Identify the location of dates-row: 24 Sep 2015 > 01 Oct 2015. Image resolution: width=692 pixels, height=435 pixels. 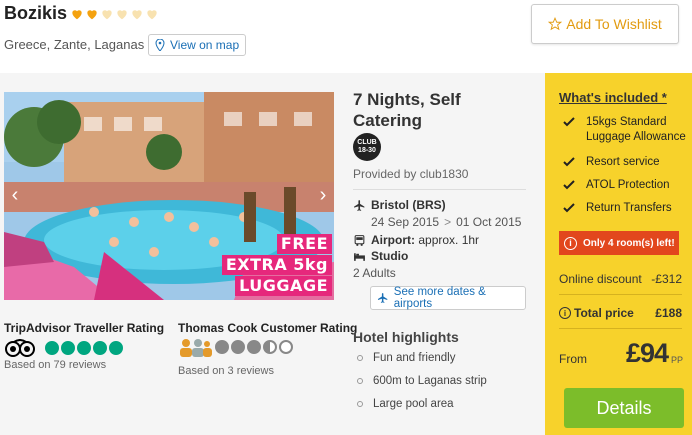
(446, 222).